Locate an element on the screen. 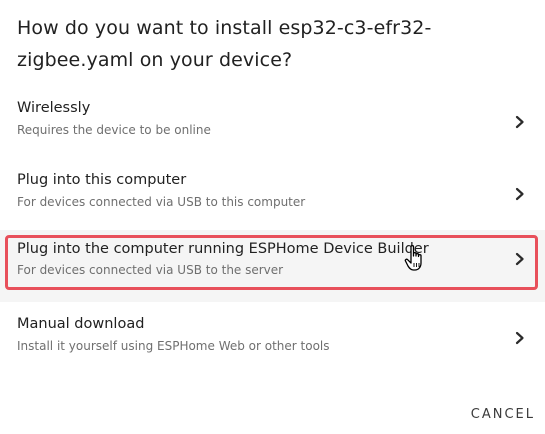  option-label: Wirelessly is located at coordinates (54, 108).